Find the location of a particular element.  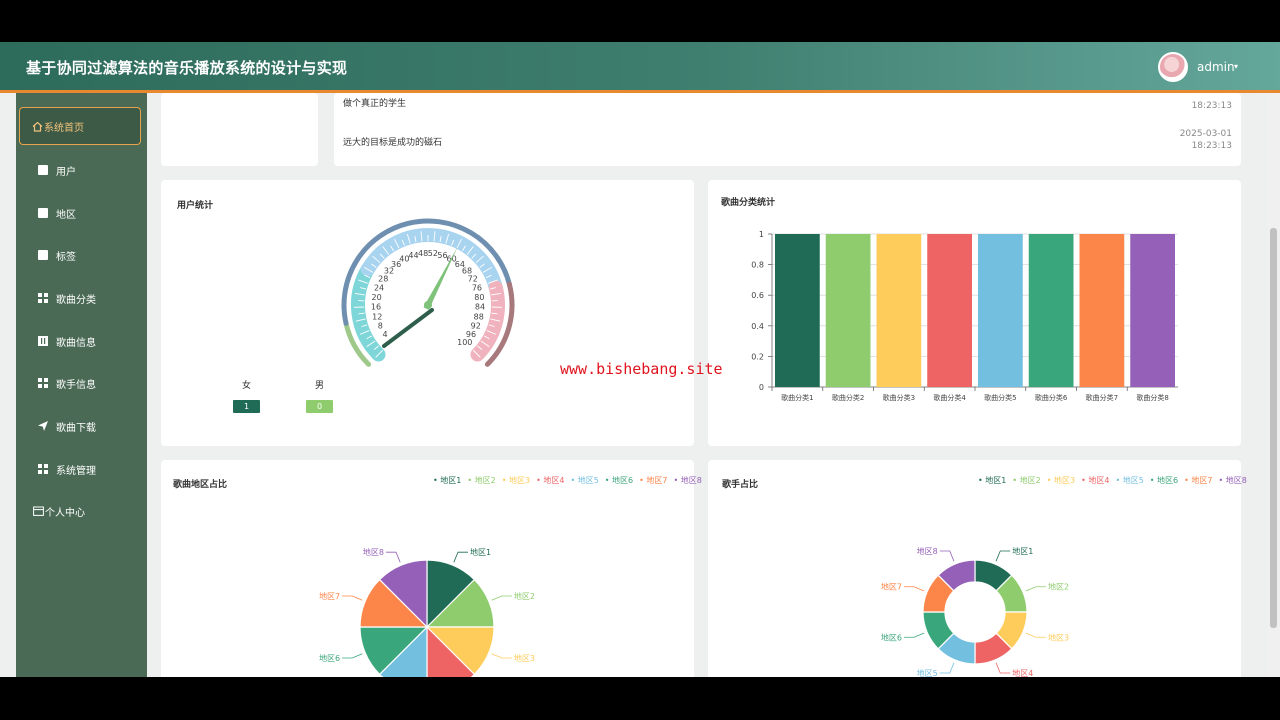

pie-slice-label: 地区4 is located at coordinates (1022, 672).